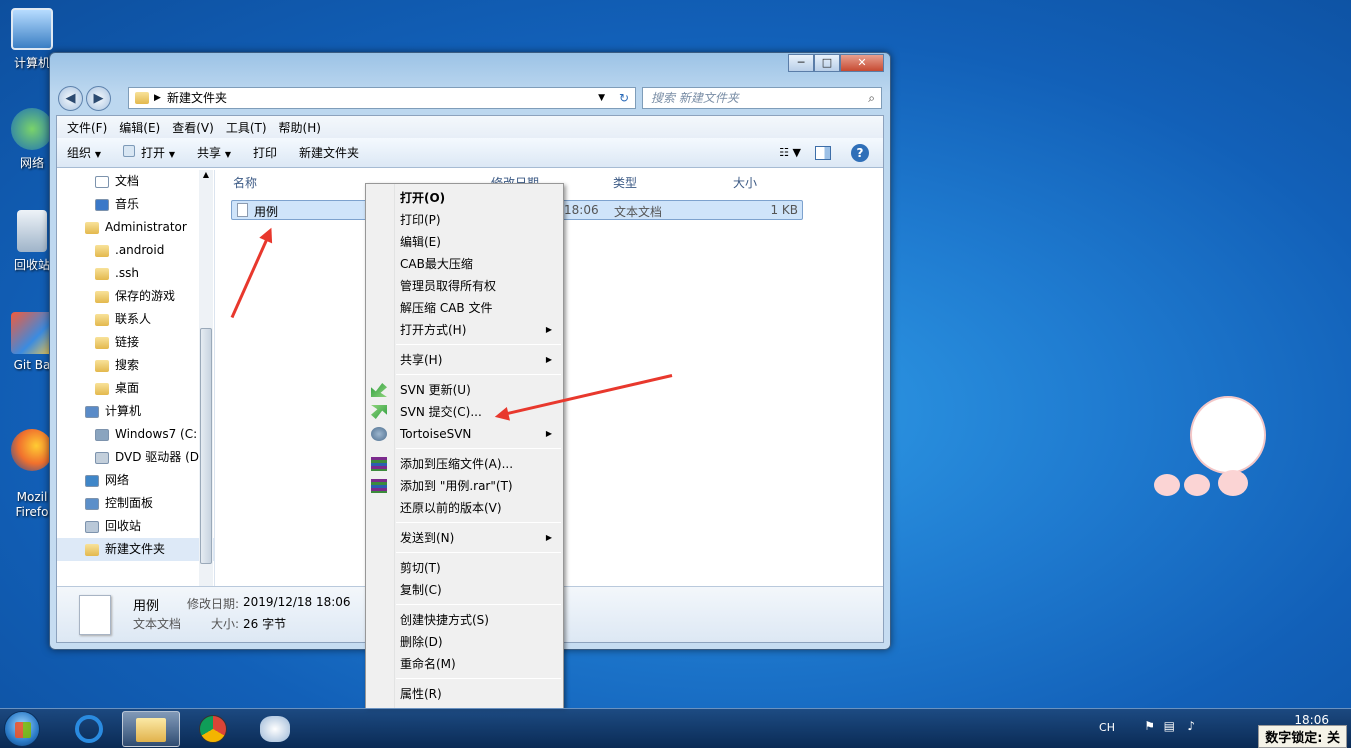  I want to click on context-menu-item: TortoiseSVN ▶, so click(480, 434).